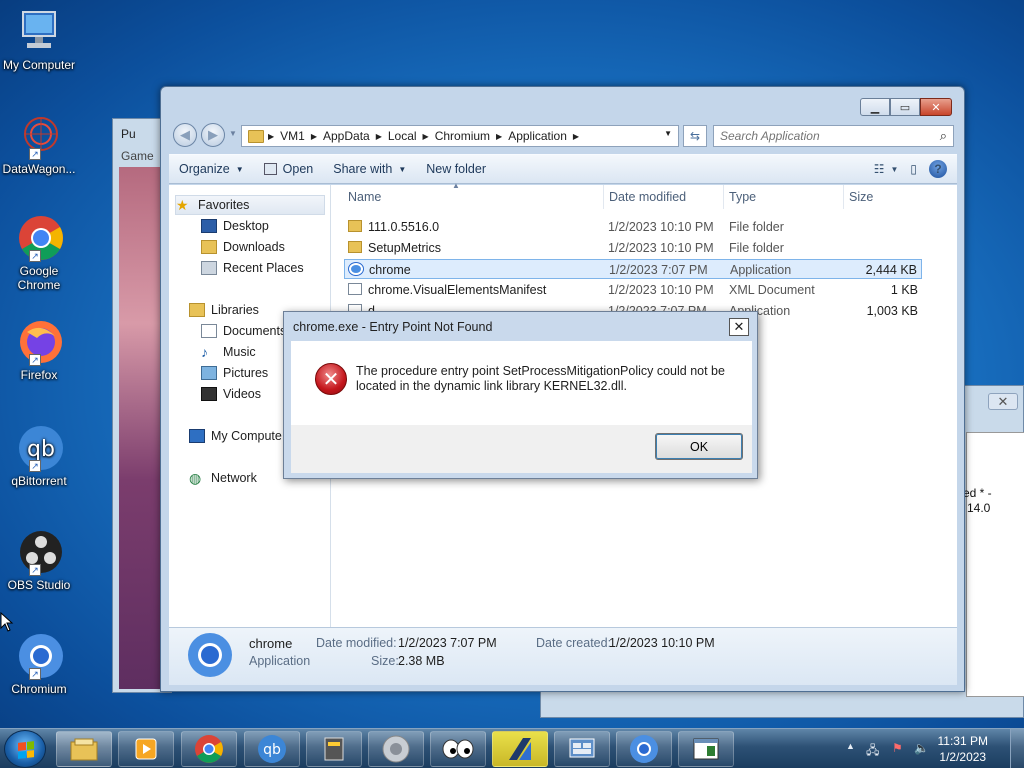  I want to click on new-folder-button: New folder, so click(456, 169).